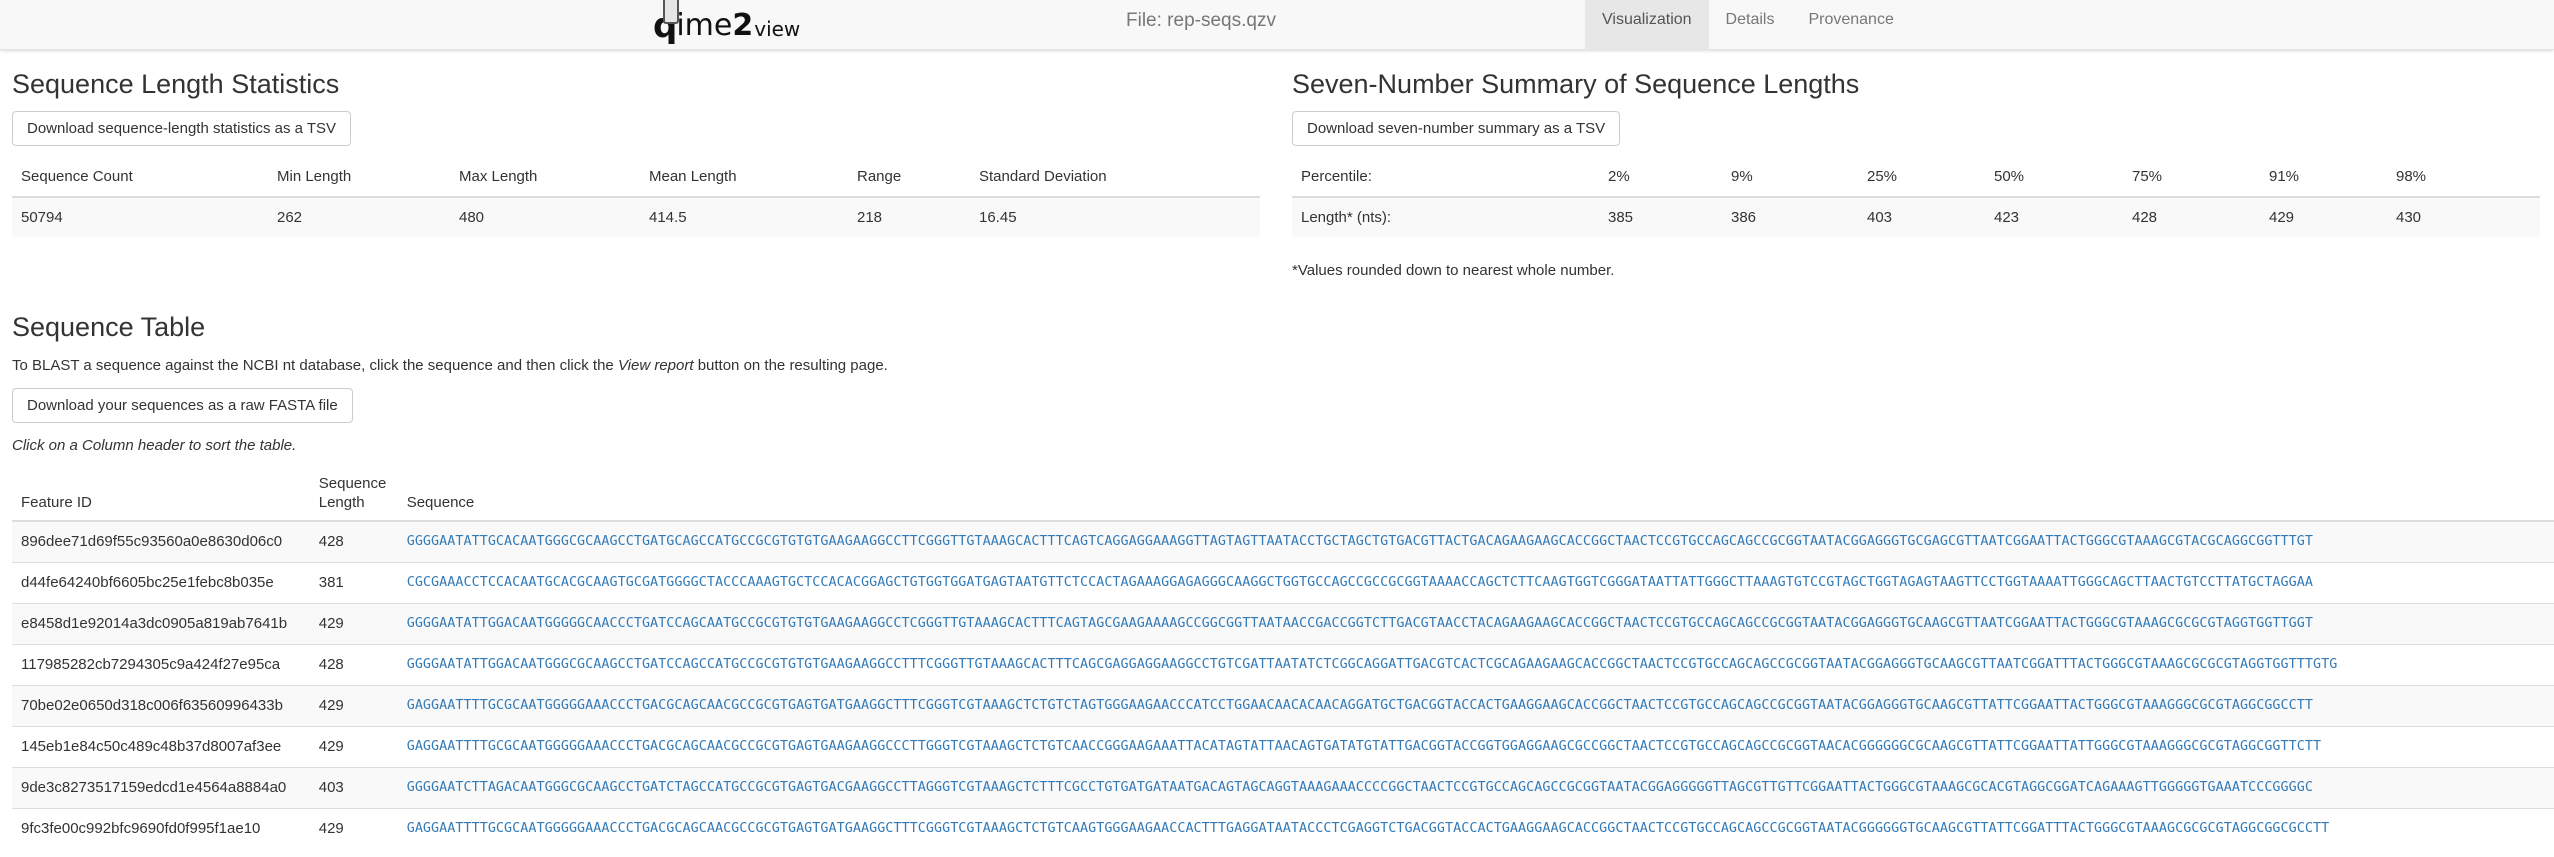 Image resolution: width=2554 pixels, height=857 pixels. Describe the element at coordinates (140, 217) in the screenshot. I see `value-sequence-count: 50794` at that location.